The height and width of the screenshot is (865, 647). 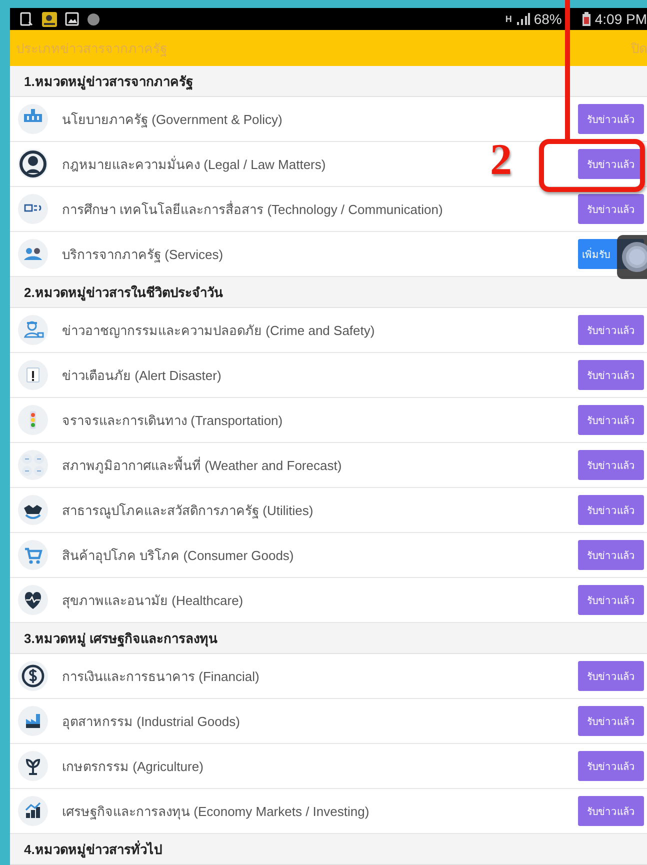 What do you see at coordinates (202, 465) in the screenshot?
I see `category-label: สภาพภูมิอากาศและพื้นที่ (Weather and Forecast)` at bounding box center [202, 465].